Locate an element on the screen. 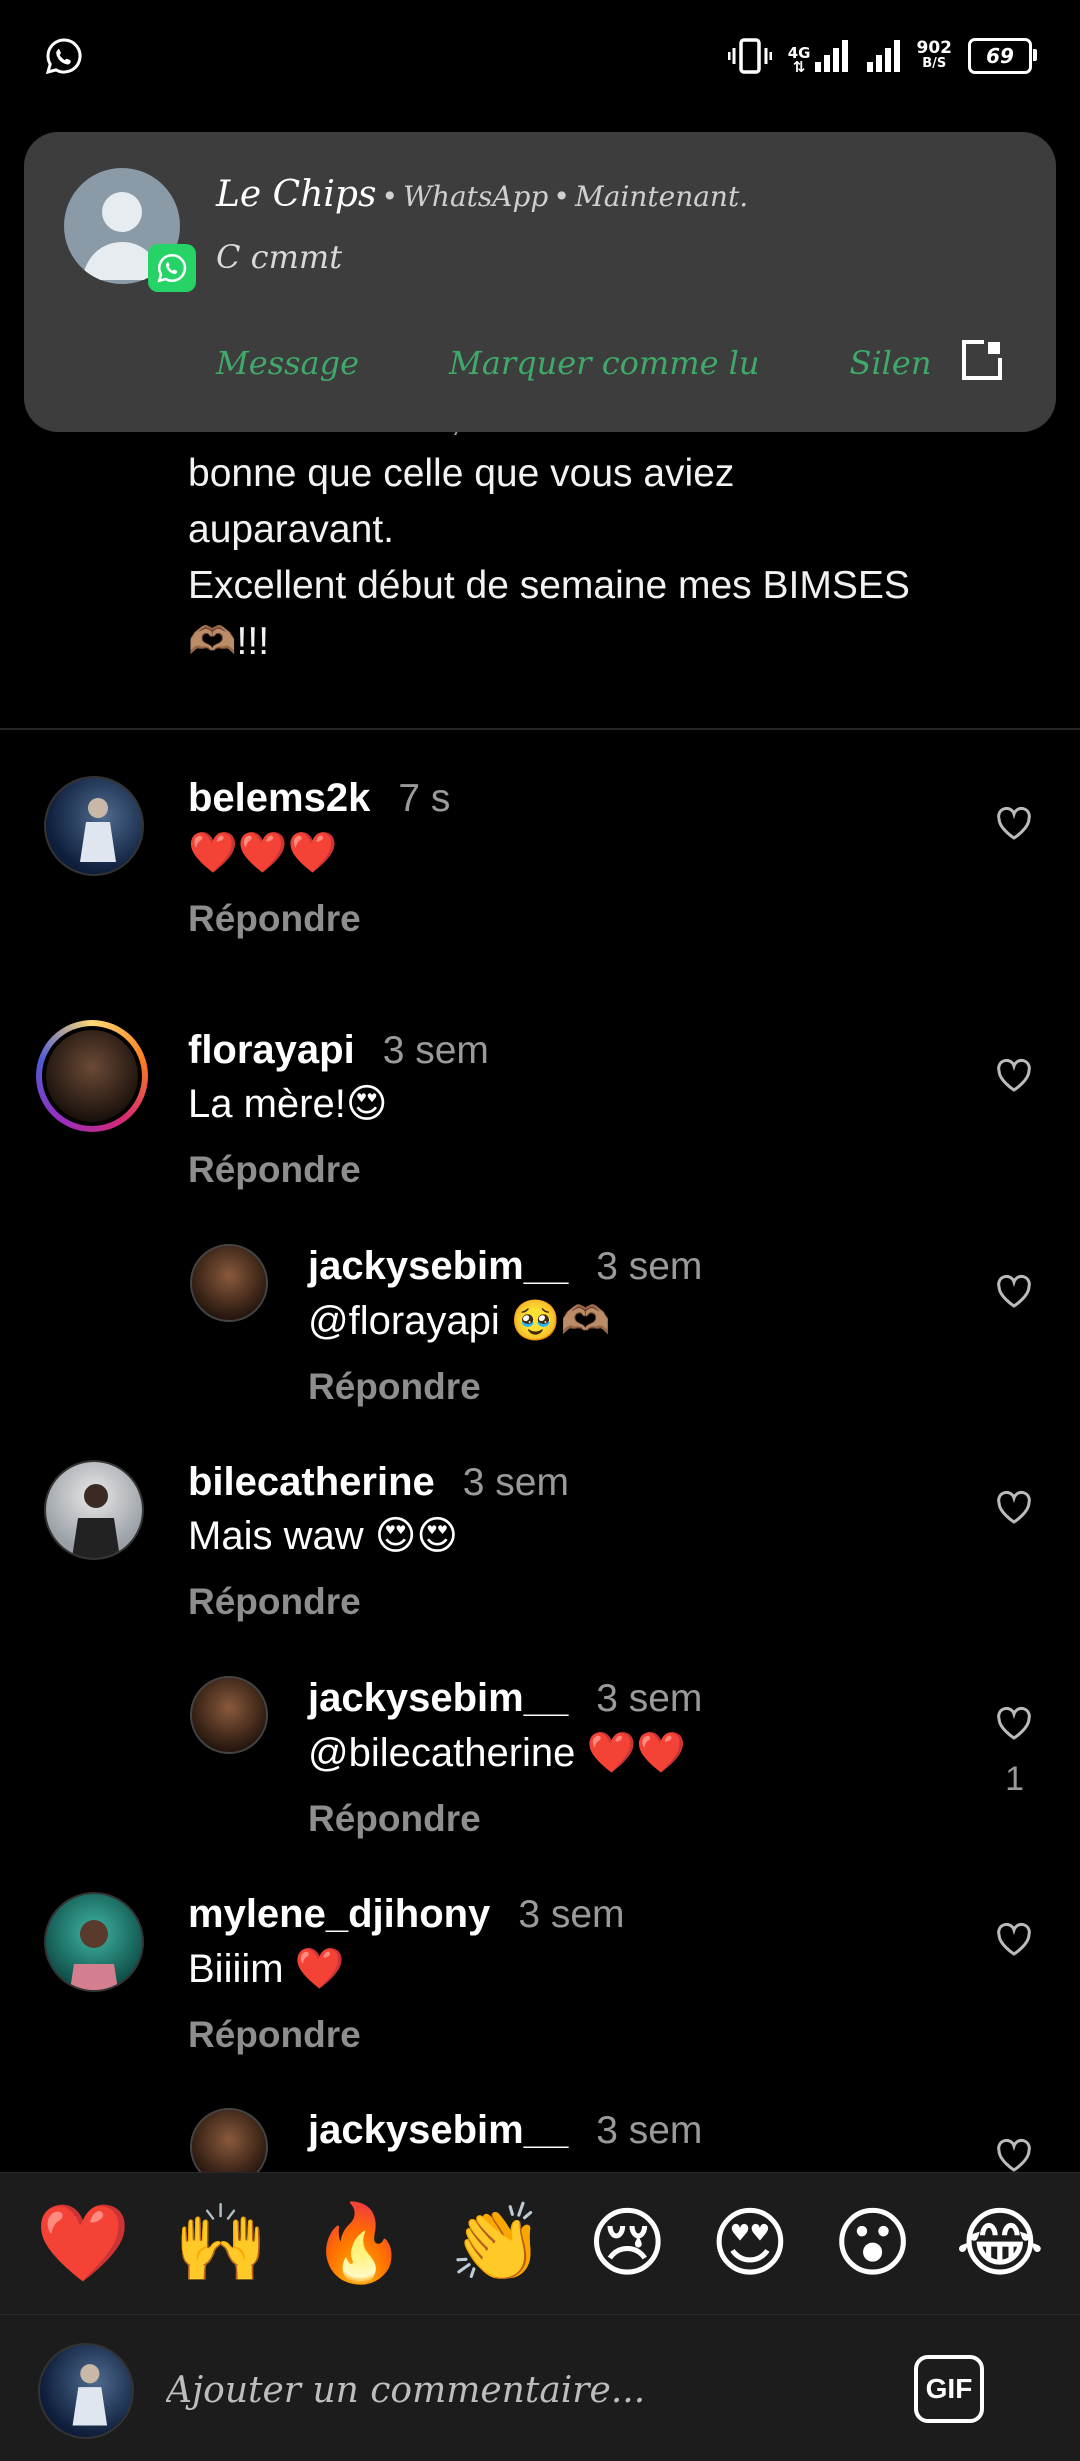 The width and height of the screenshot is (1080, 2461). emoji-raised-hands-button: 🙌 is located at coordinates (221, 2243).